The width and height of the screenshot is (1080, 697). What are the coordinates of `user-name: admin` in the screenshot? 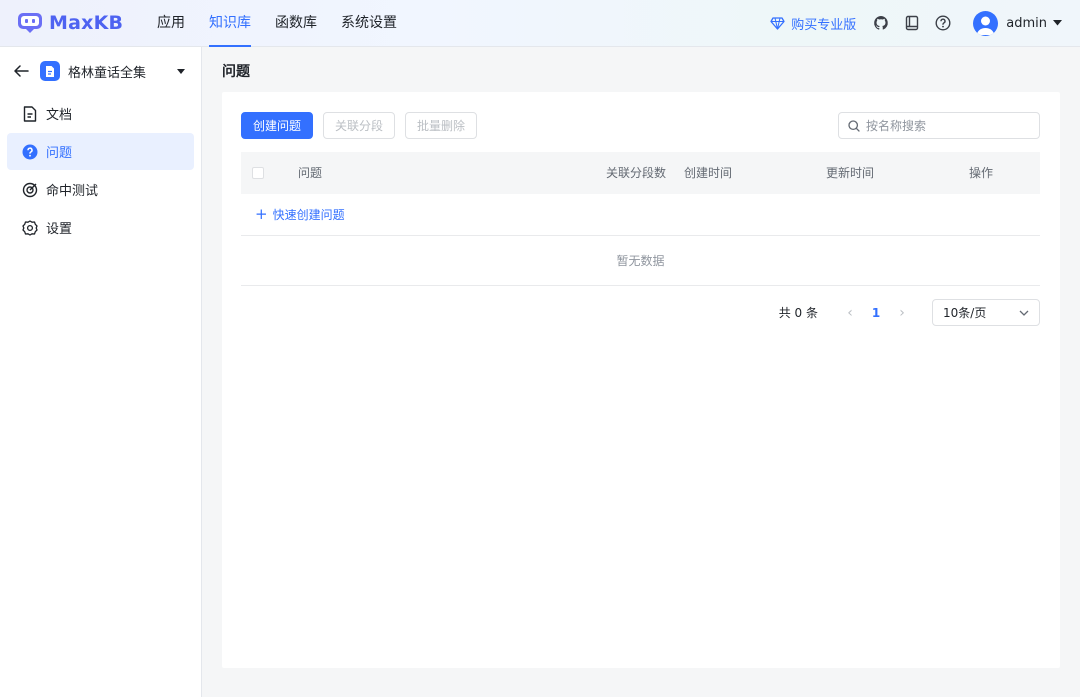 It's located at (1026, 23).